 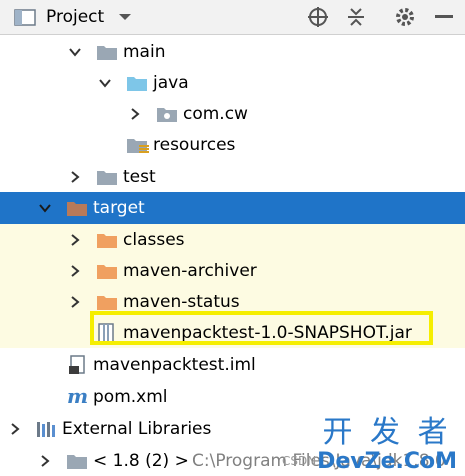 What do you see at coordinates (387, 461) in the screenshot?
I see `watermark-en: DevZe.CoM` at bounding box center [387, 461].